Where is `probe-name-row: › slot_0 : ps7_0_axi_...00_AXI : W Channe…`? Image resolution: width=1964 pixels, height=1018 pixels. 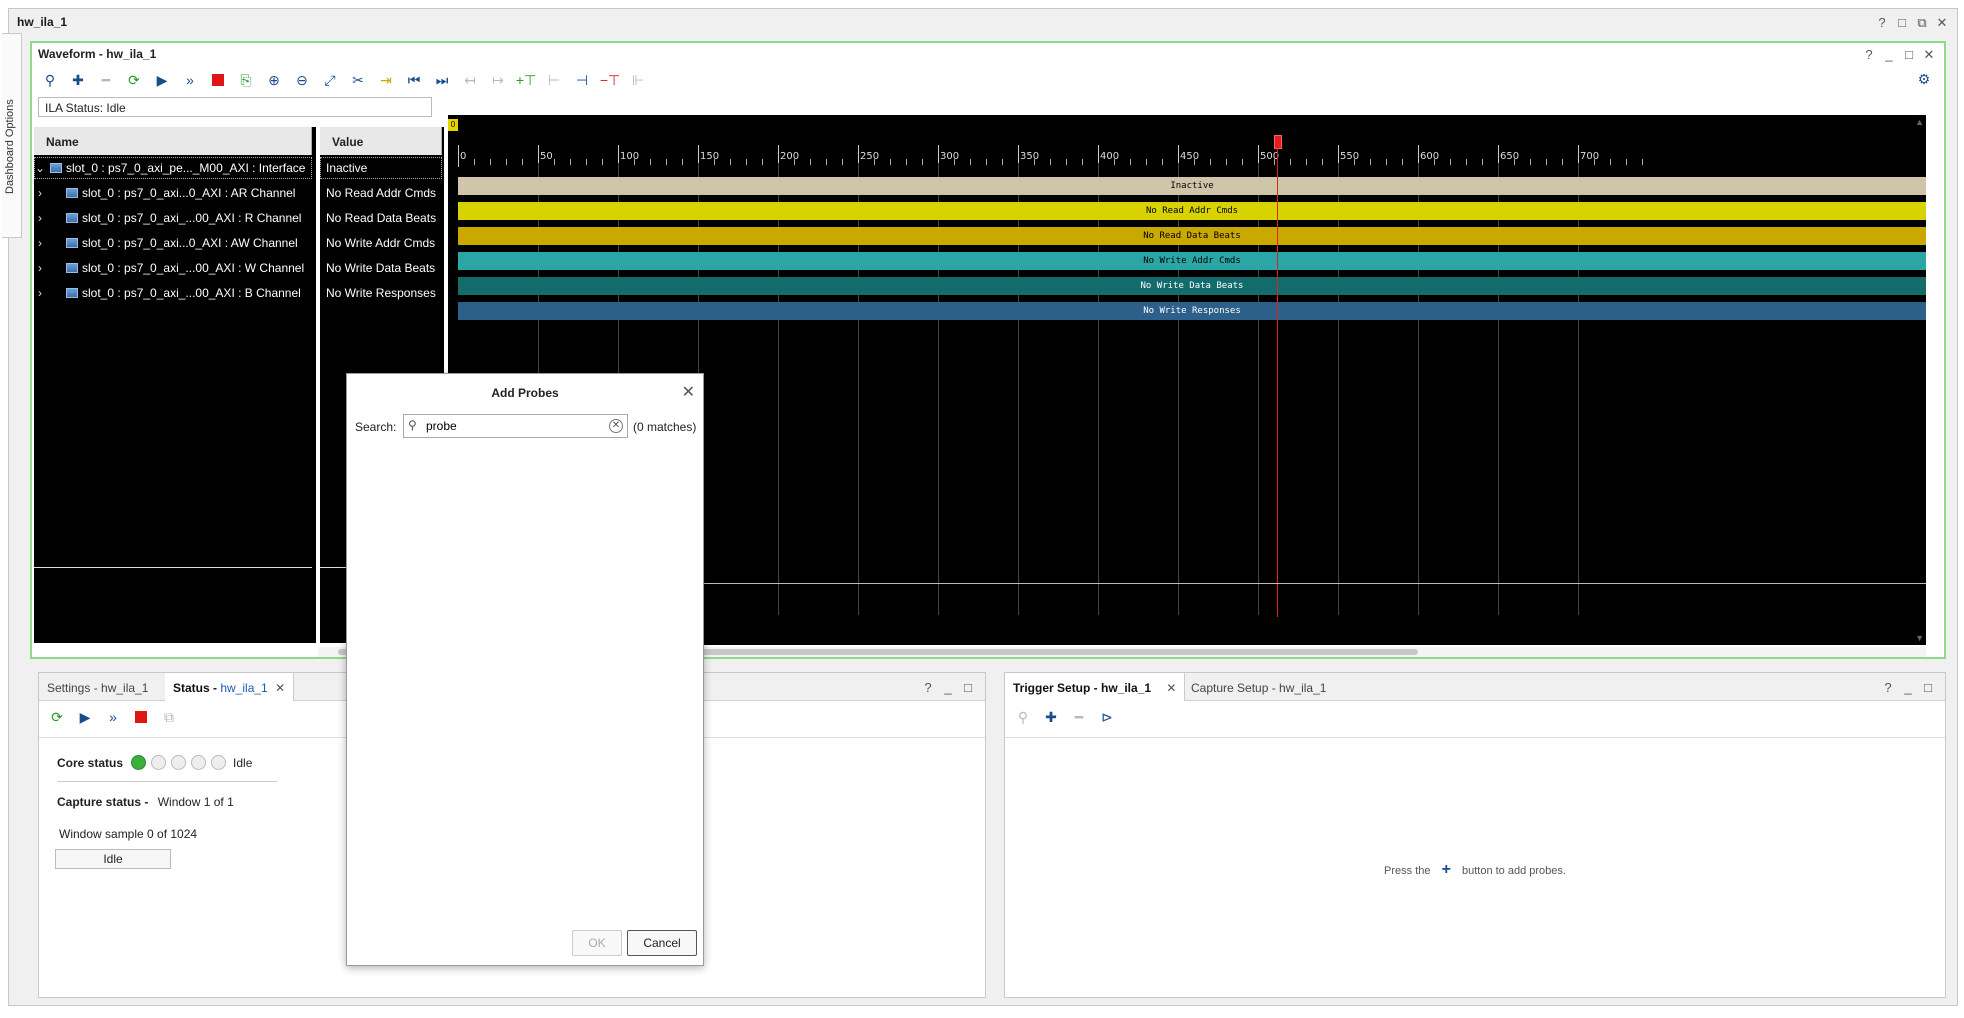
probe-name-row: › slot_0 : ps7_0_axi_...00_AXI : W Channe… is located at coordinates (173, 268).